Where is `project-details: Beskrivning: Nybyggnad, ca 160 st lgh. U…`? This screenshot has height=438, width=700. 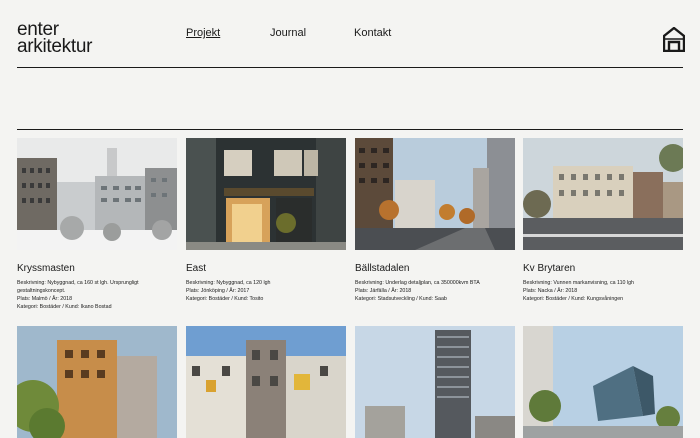 project-details: Beskrivning: Nybyggnad, ca 160 st lgh. U… is located at coordinates (78, 295).